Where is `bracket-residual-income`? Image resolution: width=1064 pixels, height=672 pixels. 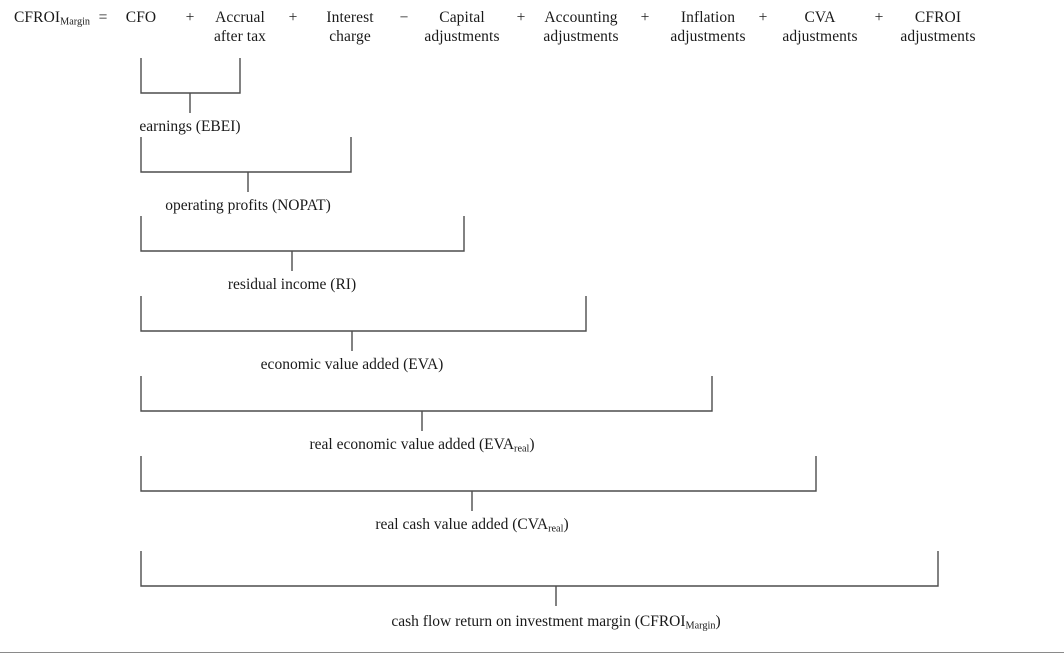 bracket-residual-income is located at coordinates (302, 243).